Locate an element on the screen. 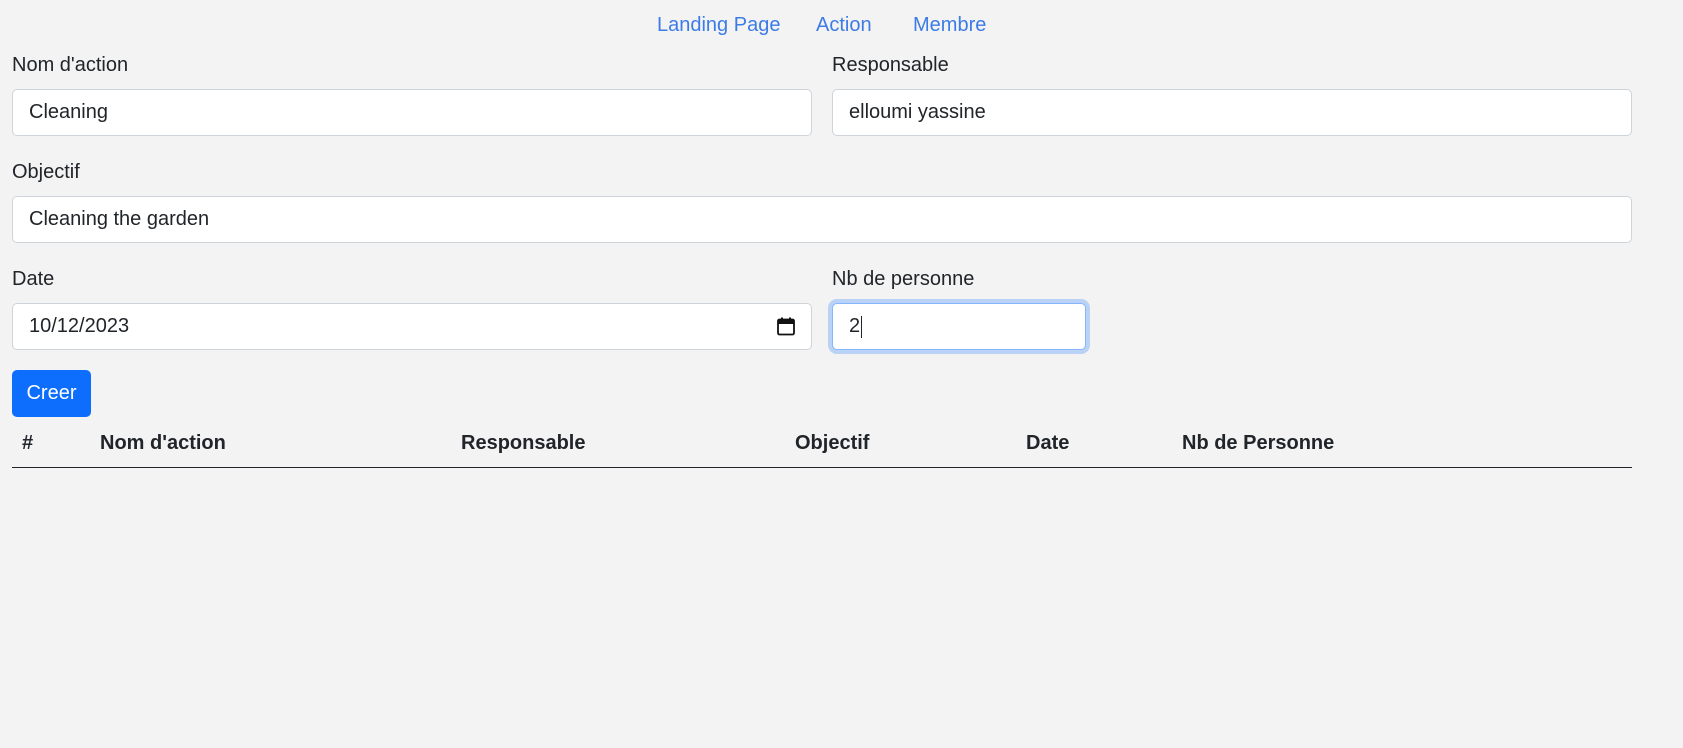 This screenshot has height=748, width=1683. nb-personne-input: 2 is located at coordinates (959, 326).